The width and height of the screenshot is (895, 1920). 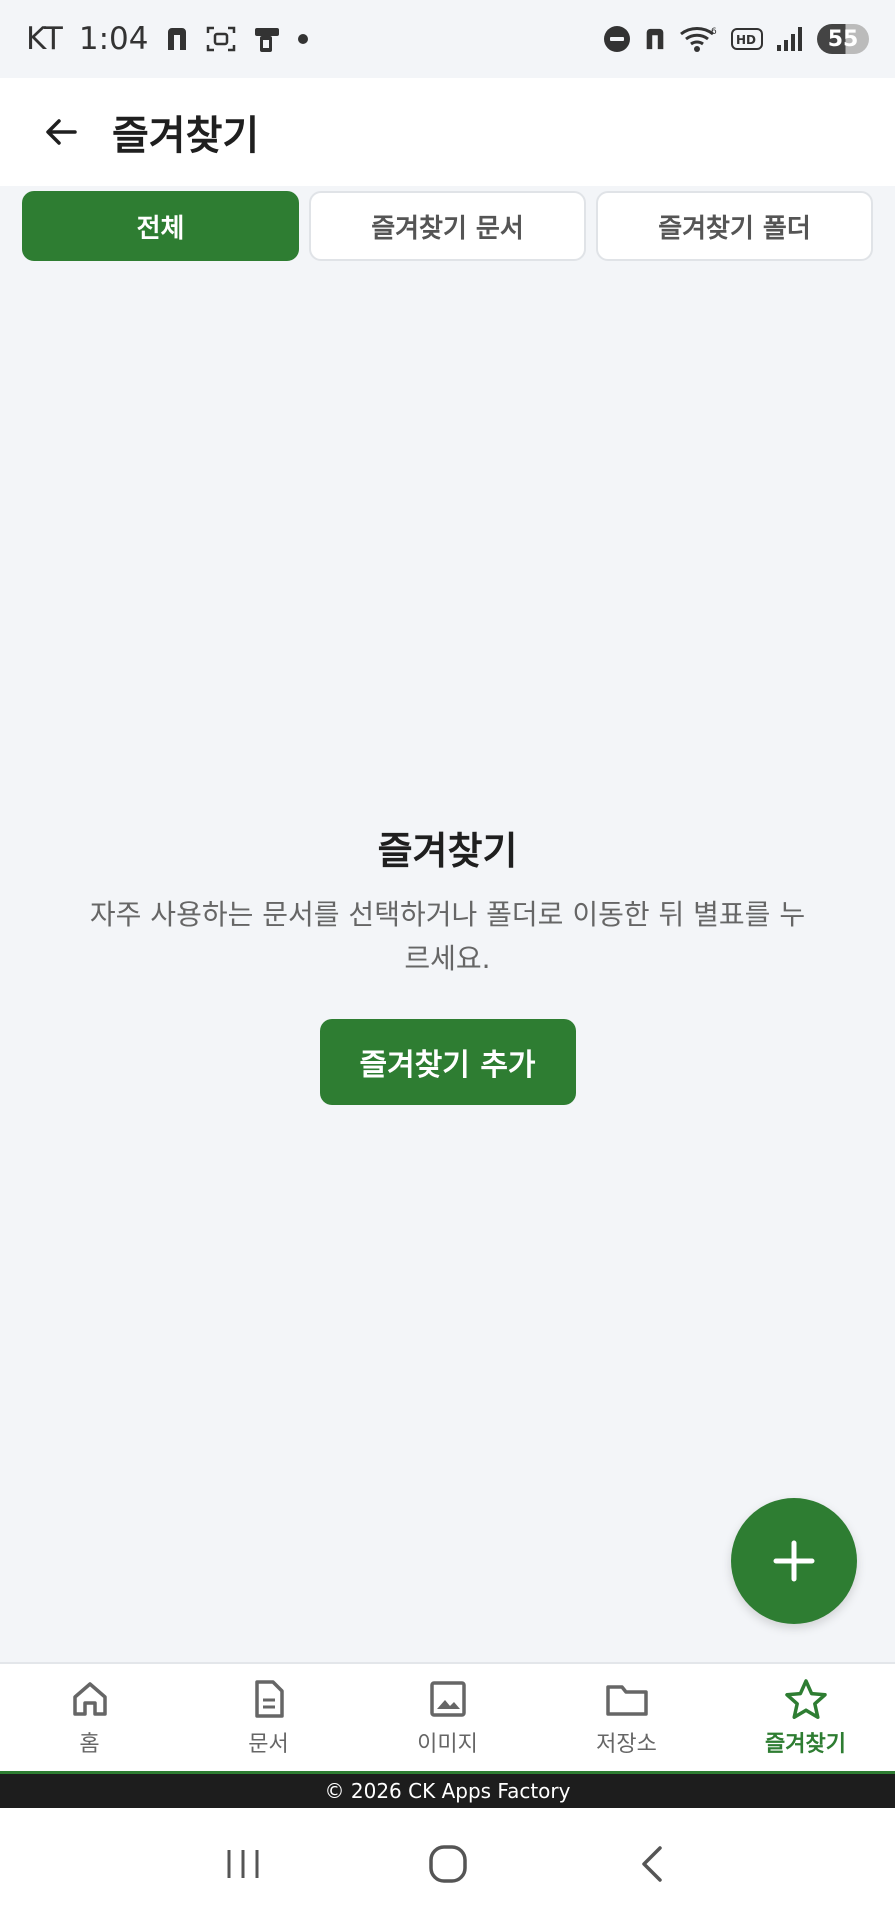 I want to click on nav-item-favorites: 즐겨찾기, so click(x=805, y=1717).